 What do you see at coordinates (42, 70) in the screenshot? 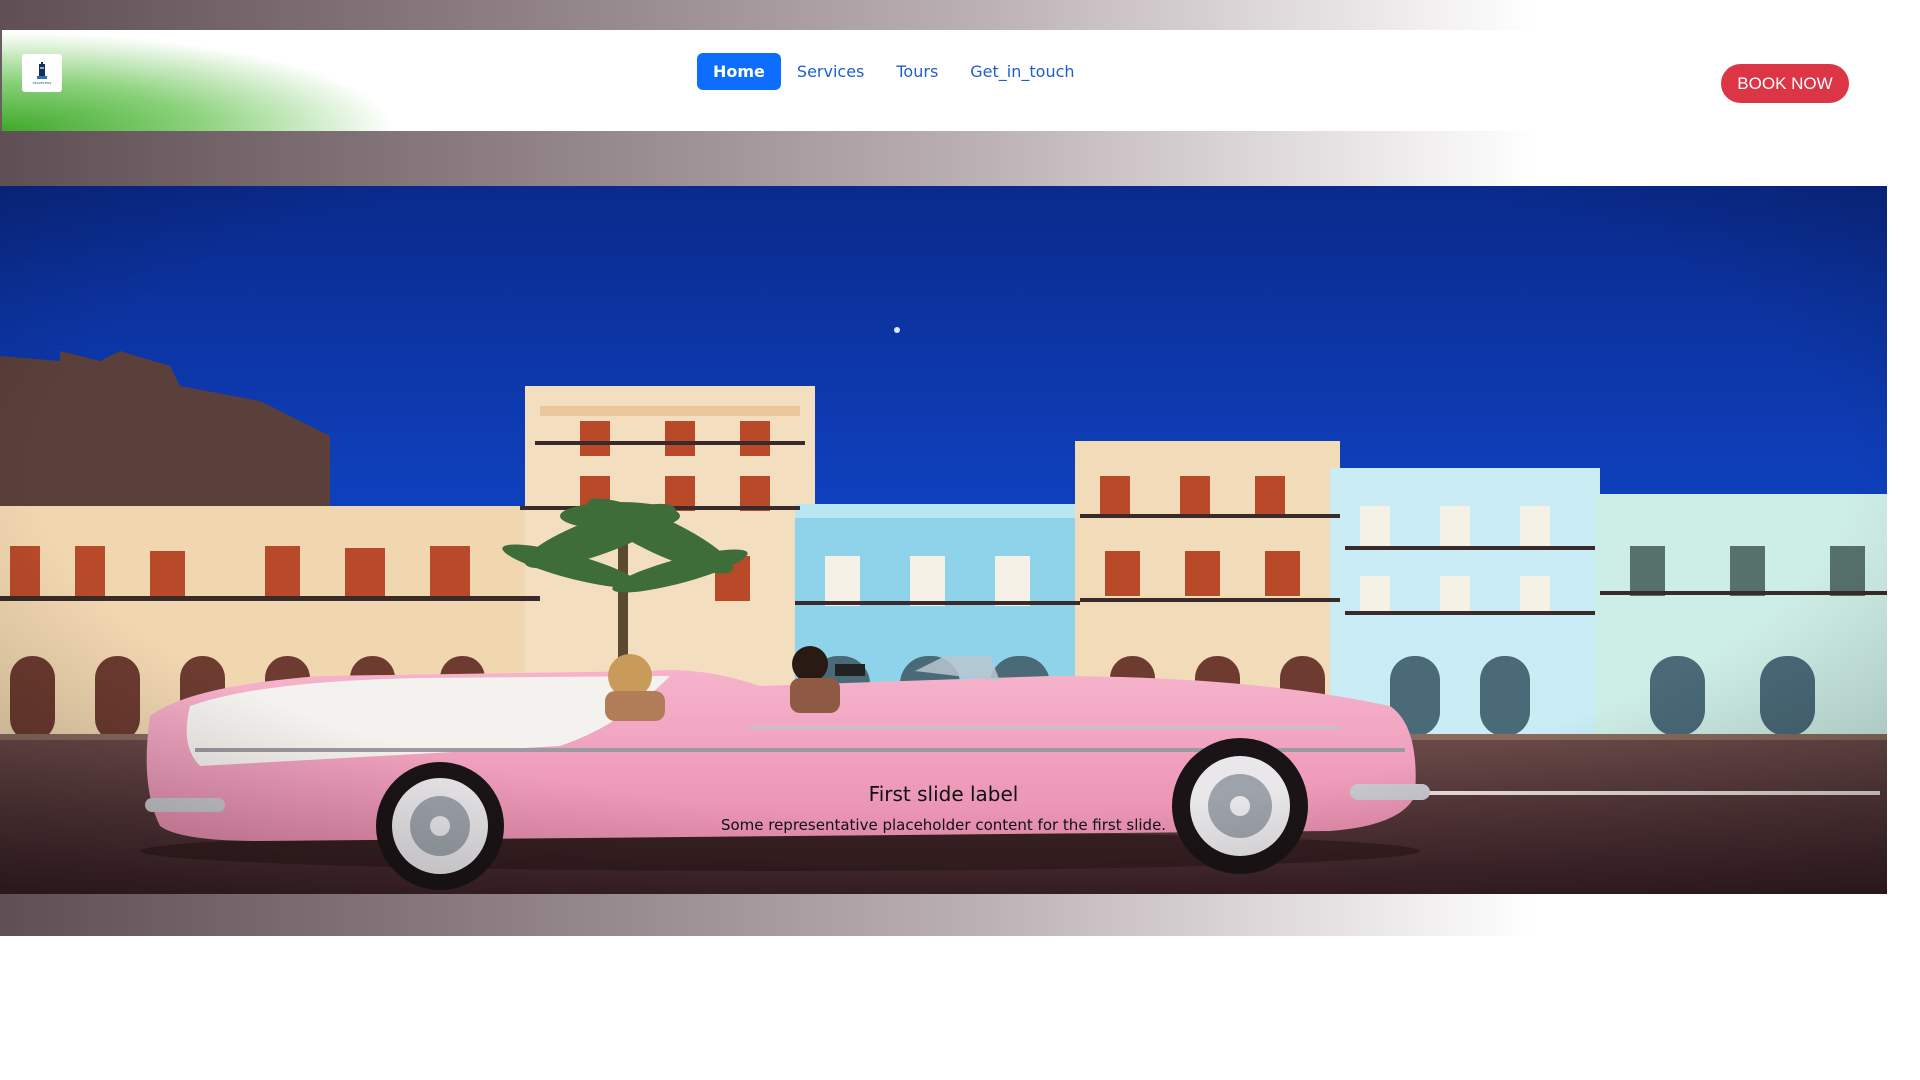
I see `travel-logo-icon` at bounding box center [42, 70].